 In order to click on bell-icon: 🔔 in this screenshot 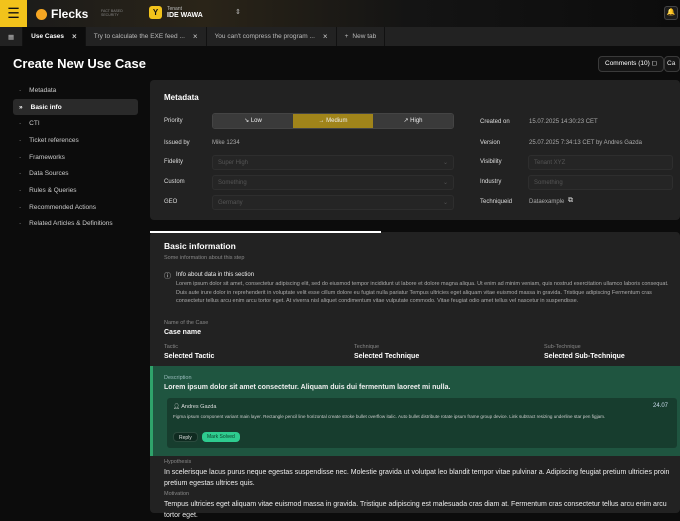, I will do `click(671, 13)`.